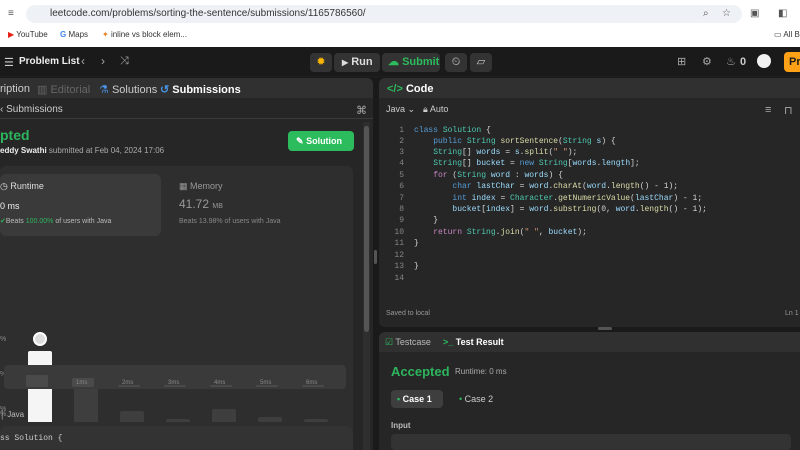 The height and width of the screenshot is (450, 800). I want to click on link-icon: ⌘, so click(361, 110).